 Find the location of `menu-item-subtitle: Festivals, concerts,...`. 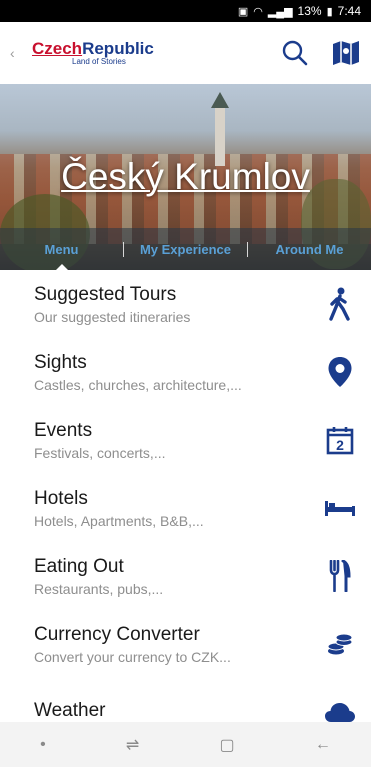

menu-item-subtitle: Festivals, concerts,... is located at coordinates (100, 452).